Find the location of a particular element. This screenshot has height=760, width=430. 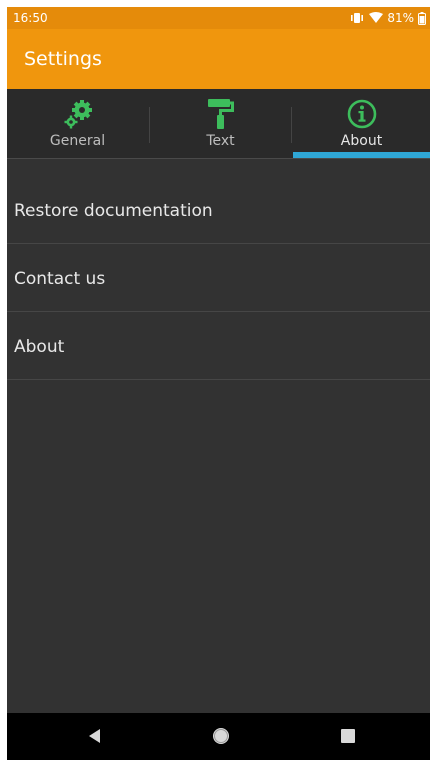

tab-bar: General Text About is located at coordinates (218, 124).